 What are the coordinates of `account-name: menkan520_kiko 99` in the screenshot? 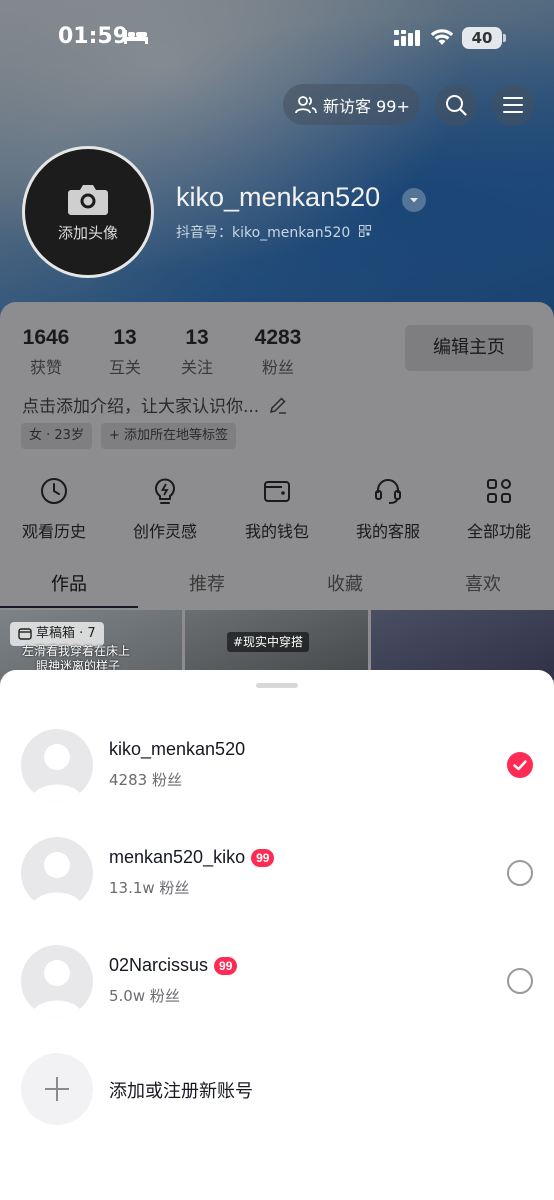 It's located at (192, 857).